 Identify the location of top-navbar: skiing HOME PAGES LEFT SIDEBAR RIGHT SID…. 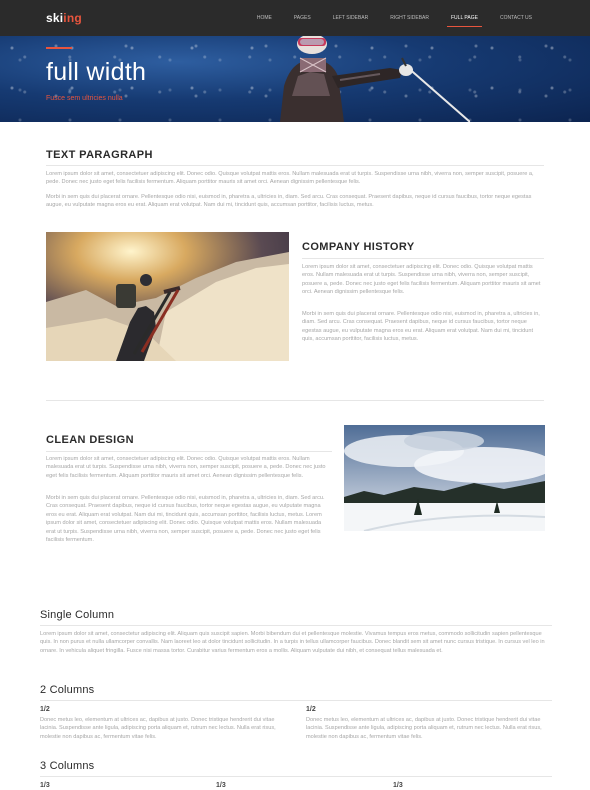
(295, 18).